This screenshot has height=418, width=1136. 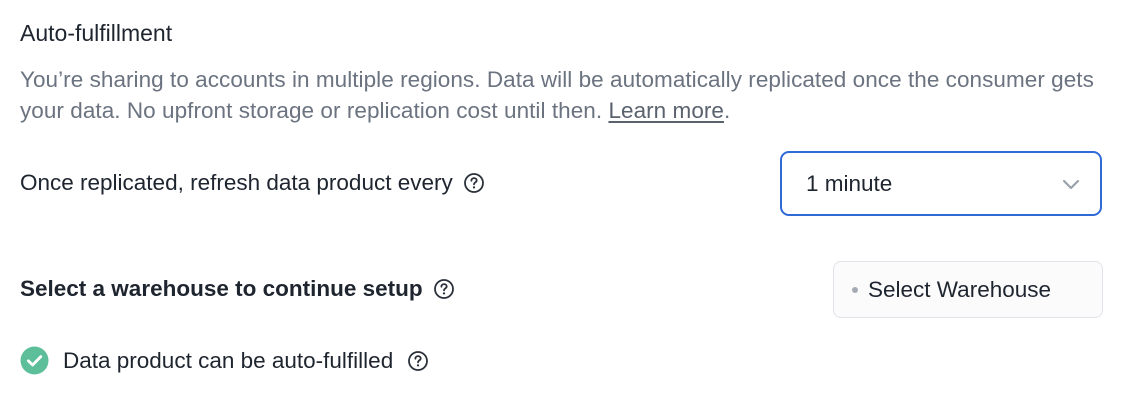 I want to click on auto-fulfill-status: Data product can be auto-fulfilled, so click(x=224, y=360).